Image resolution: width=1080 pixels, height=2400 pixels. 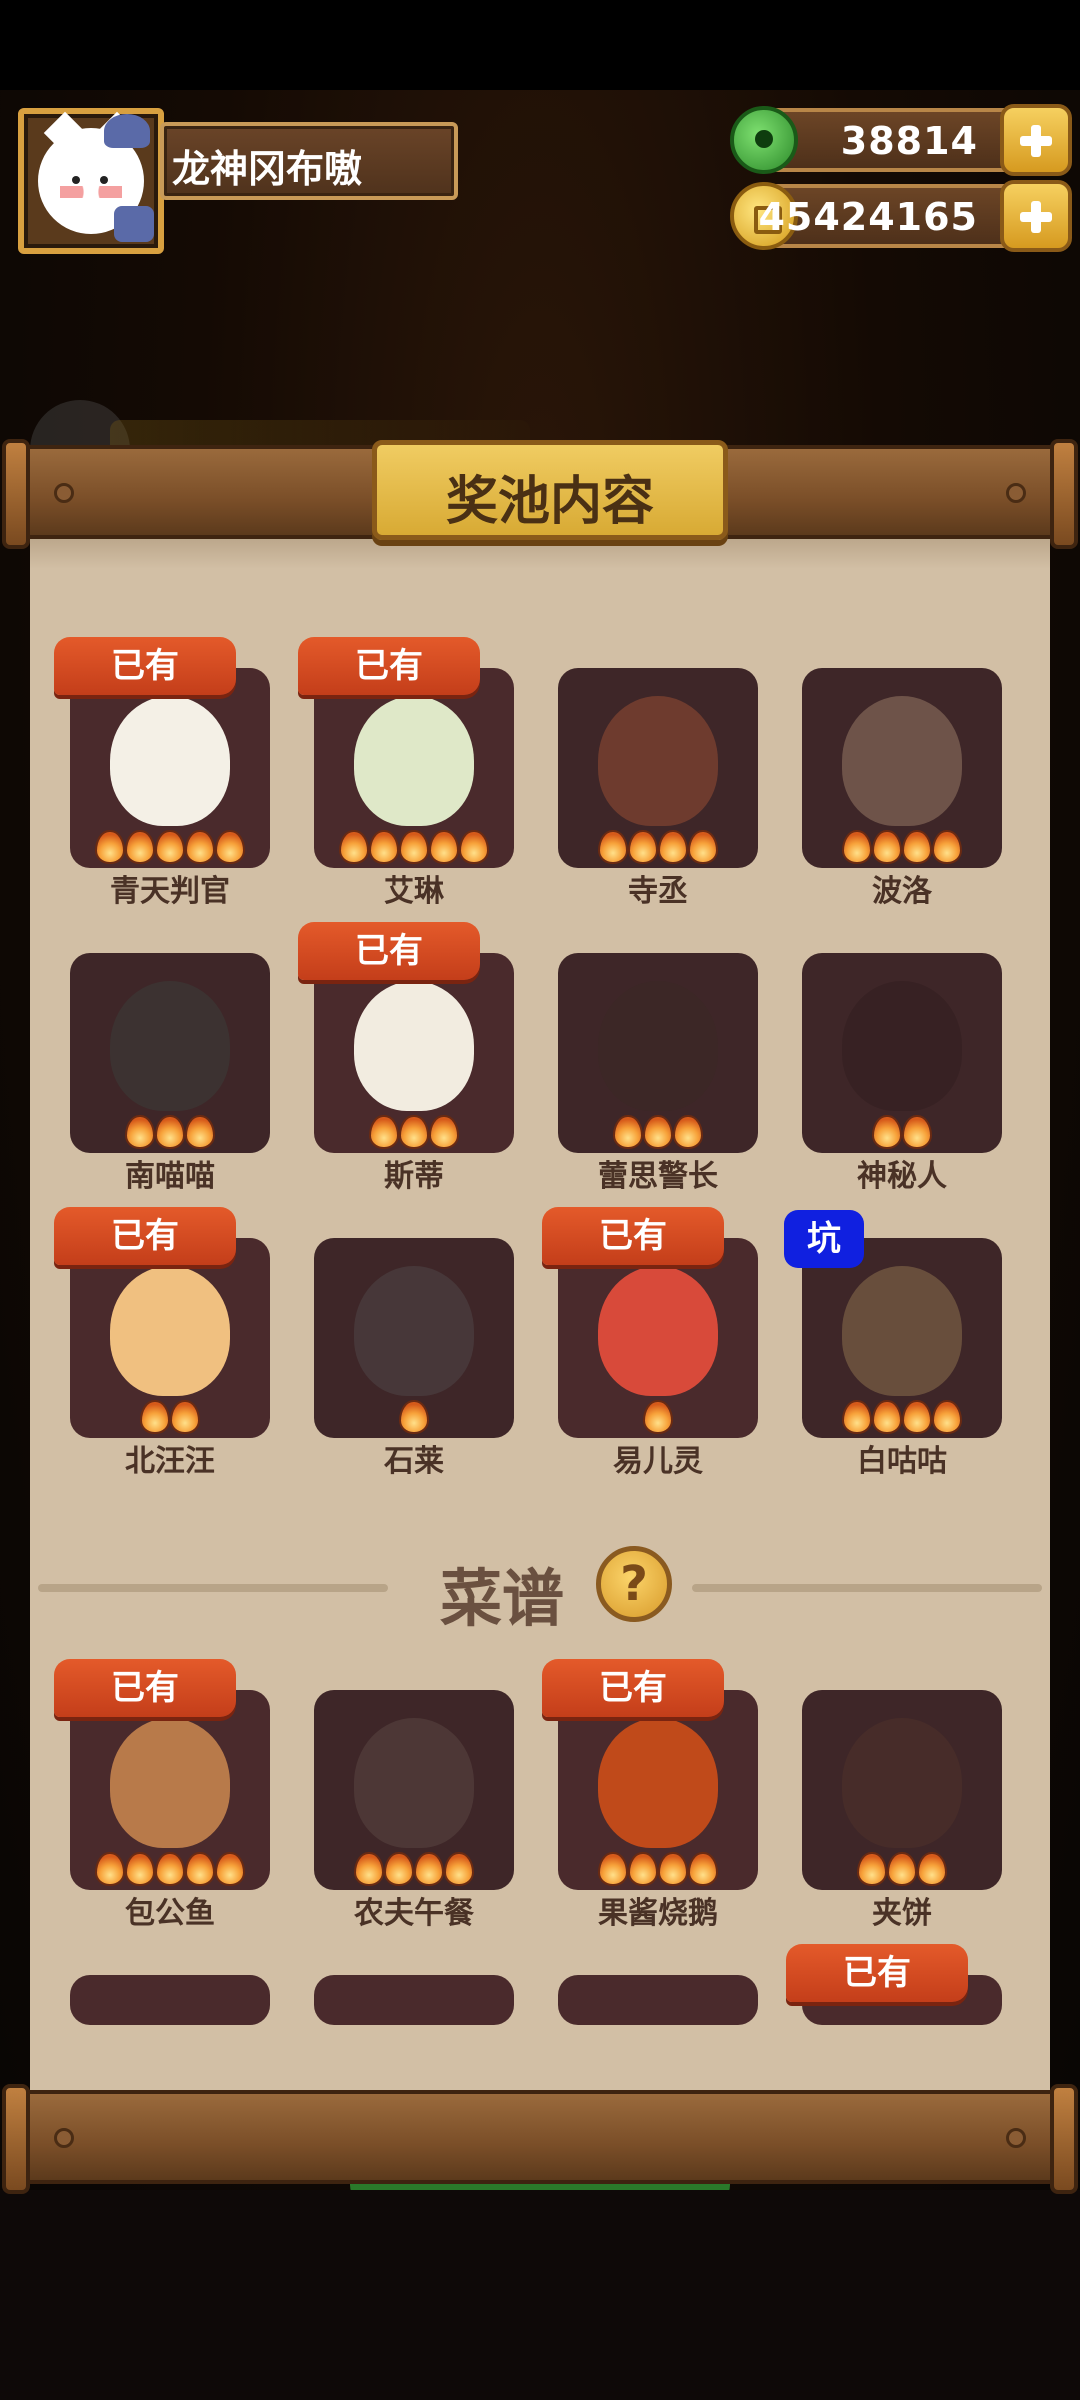 I want to click on pit-tag: 坑, so click(x=824, y=1239).